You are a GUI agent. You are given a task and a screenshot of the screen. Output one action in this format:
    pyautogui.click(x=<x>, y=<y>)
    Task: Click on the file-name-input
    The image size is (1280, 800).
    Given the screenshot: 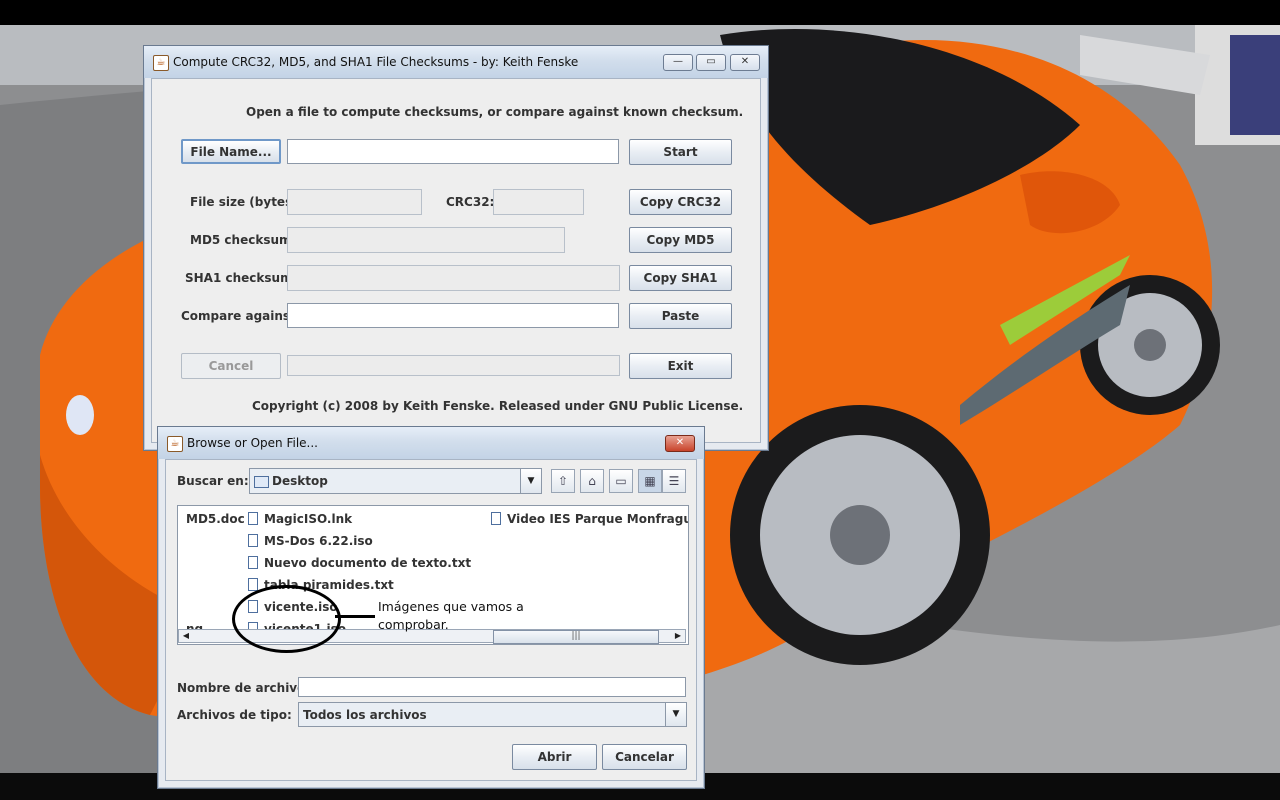 What is the action you would take?
    pyautogui.click(x=453, y=151)
    